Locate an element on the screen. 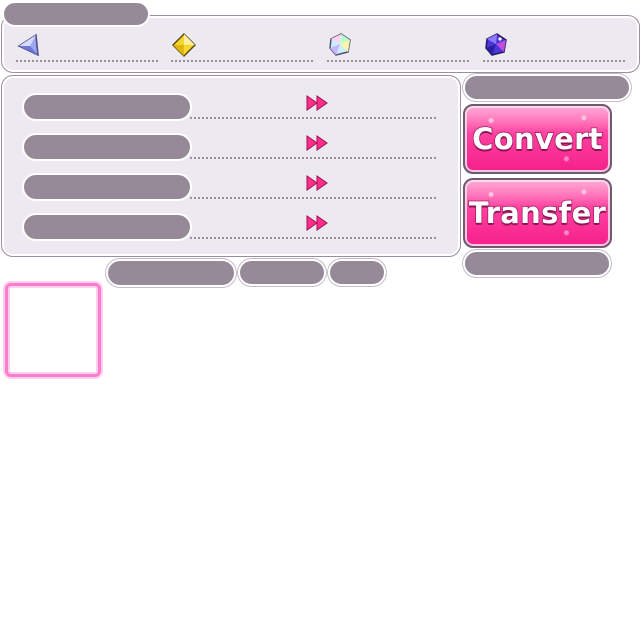 Image resolution: width=641 pixels, height=641 pixels. gem-crystal-icon is located at coordinates (496, 44).